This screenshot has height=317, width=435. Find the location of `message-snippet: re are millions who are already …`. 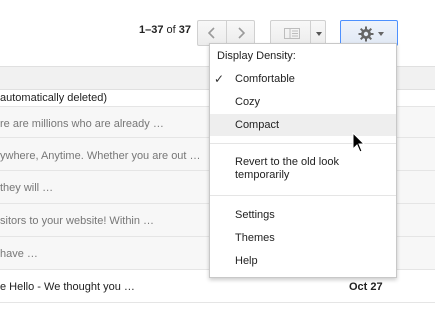

message-snippet: re are millions who are already … is located at coordinates (82, 124).